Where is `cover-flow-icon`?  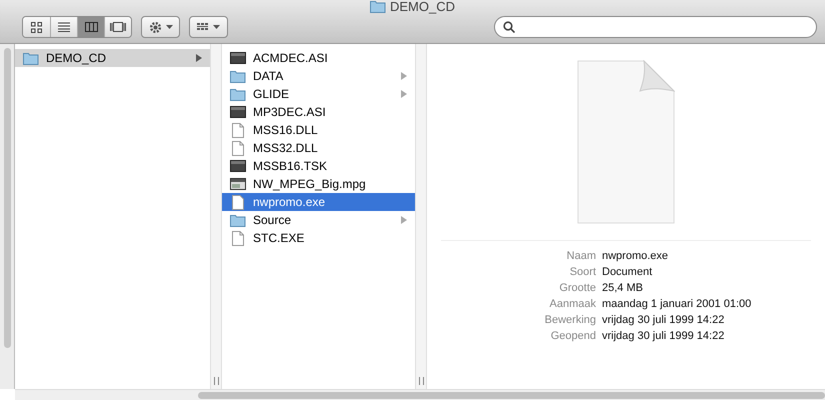 cover-flow-icon is located at coordinates (118, 27).